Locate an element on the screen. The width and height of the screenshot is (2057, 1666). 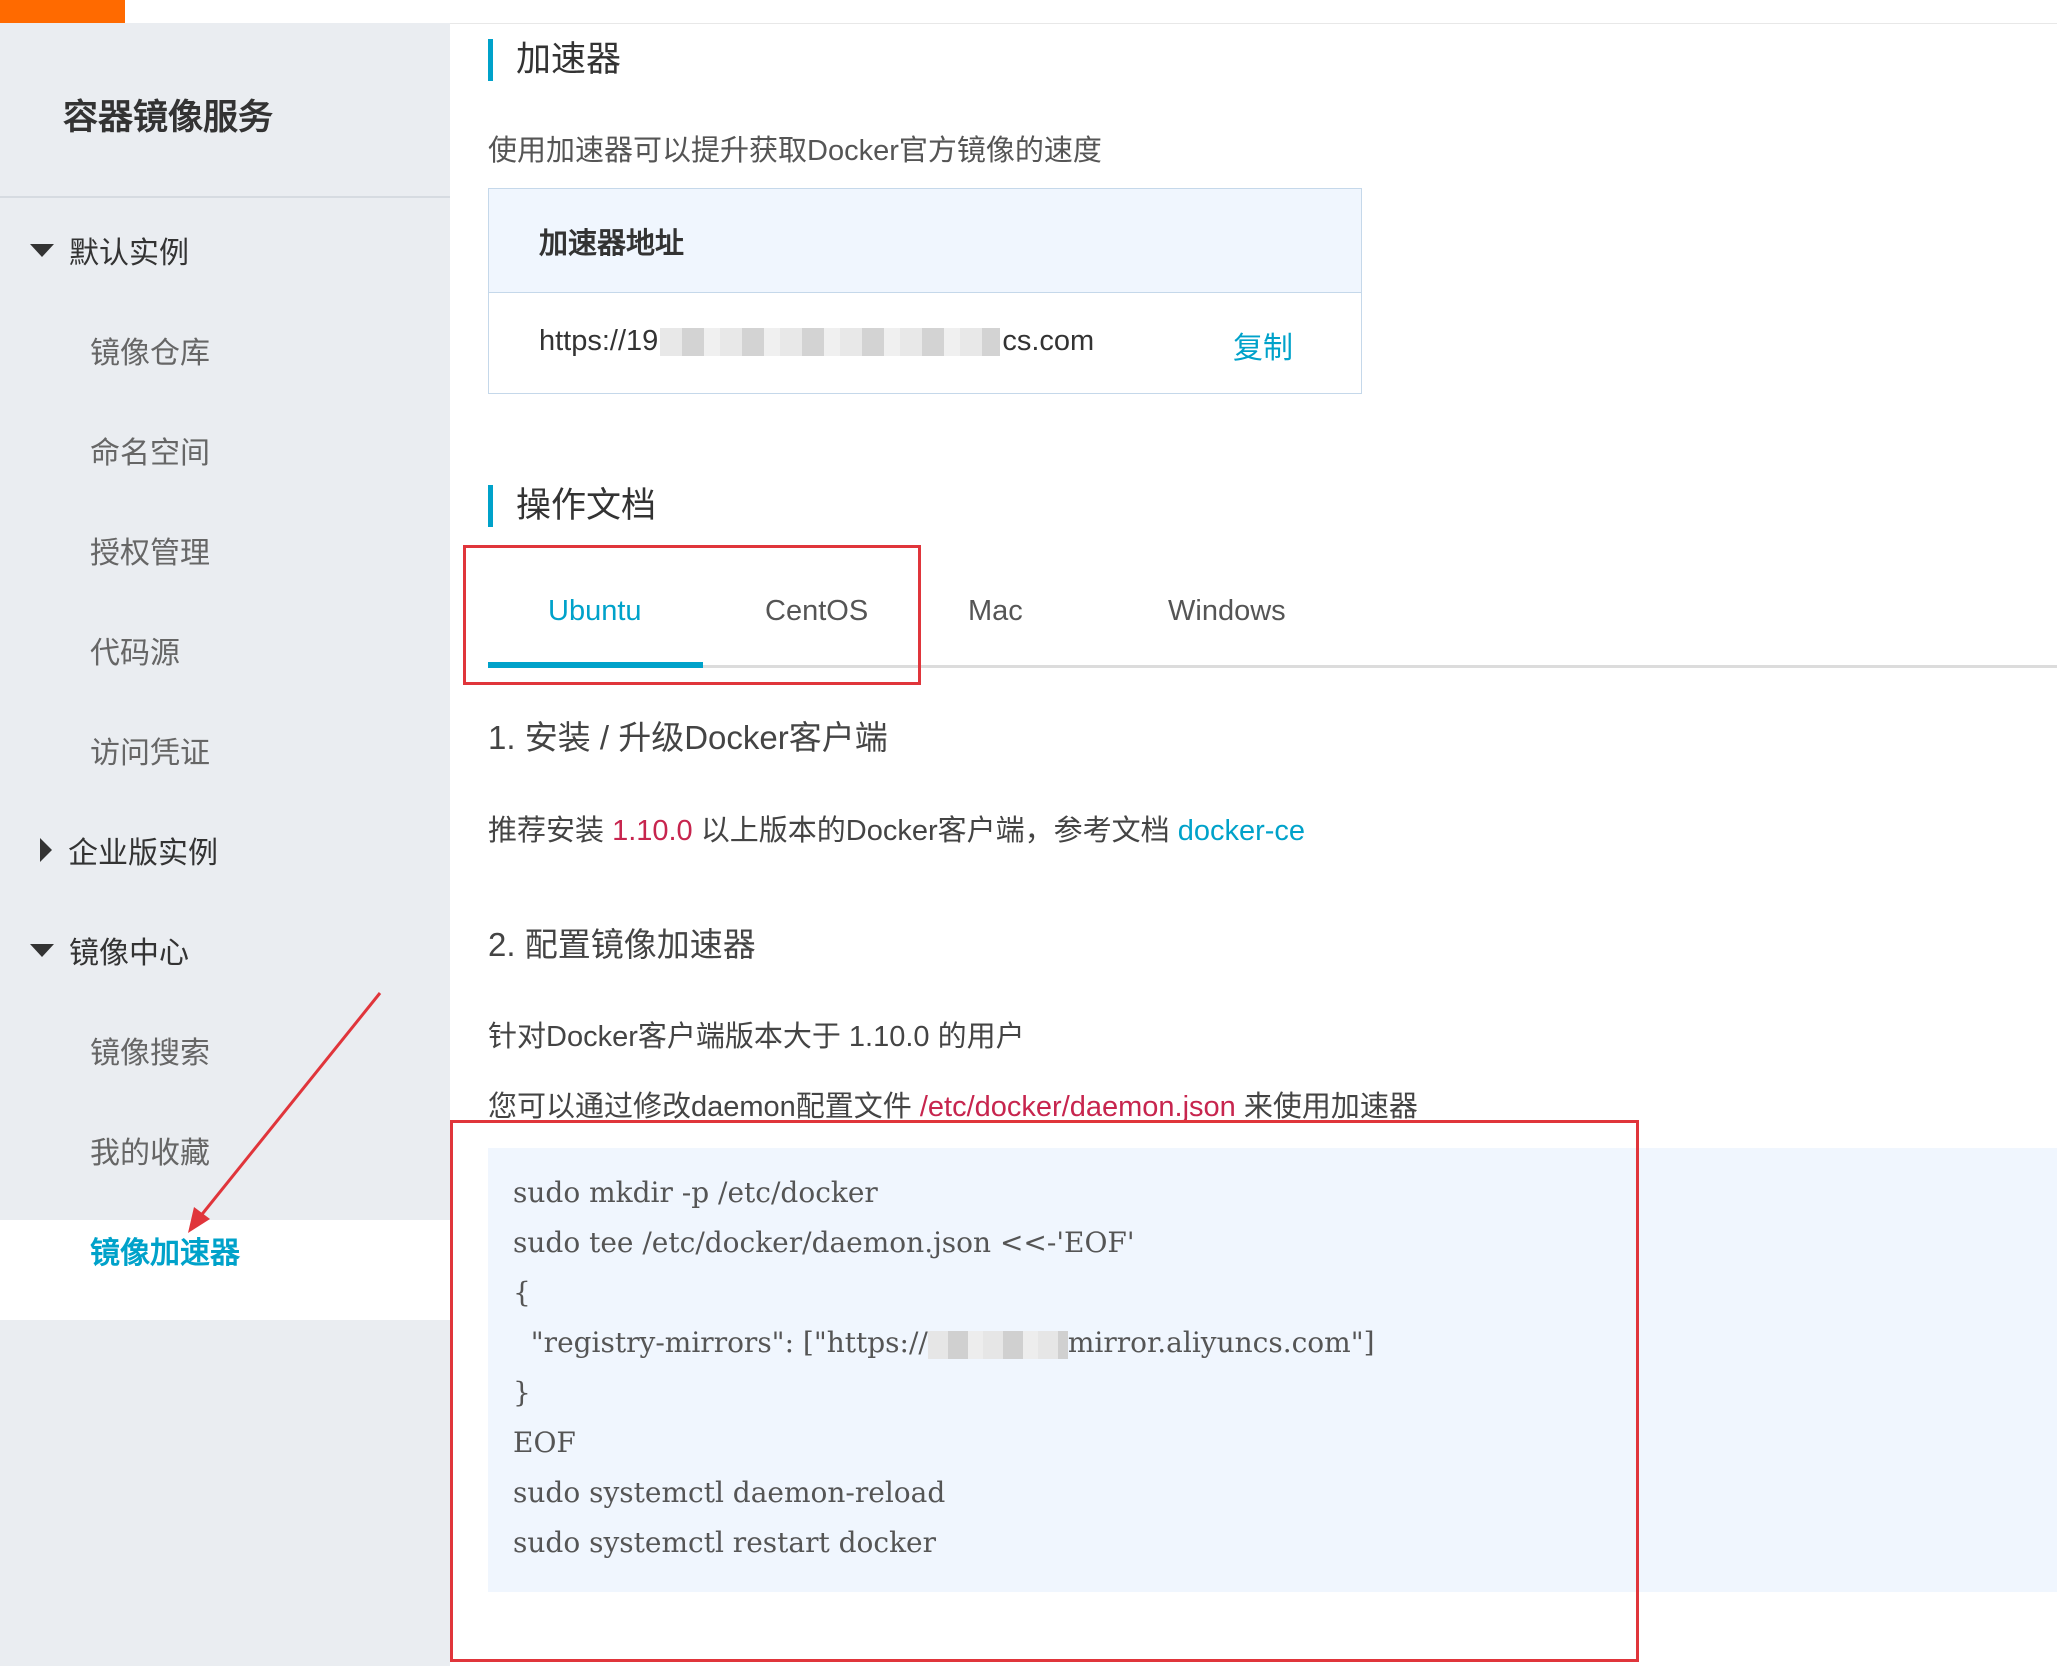
sidebar-group-default-instance: 默认实例 is located at coordinates (109, 250).